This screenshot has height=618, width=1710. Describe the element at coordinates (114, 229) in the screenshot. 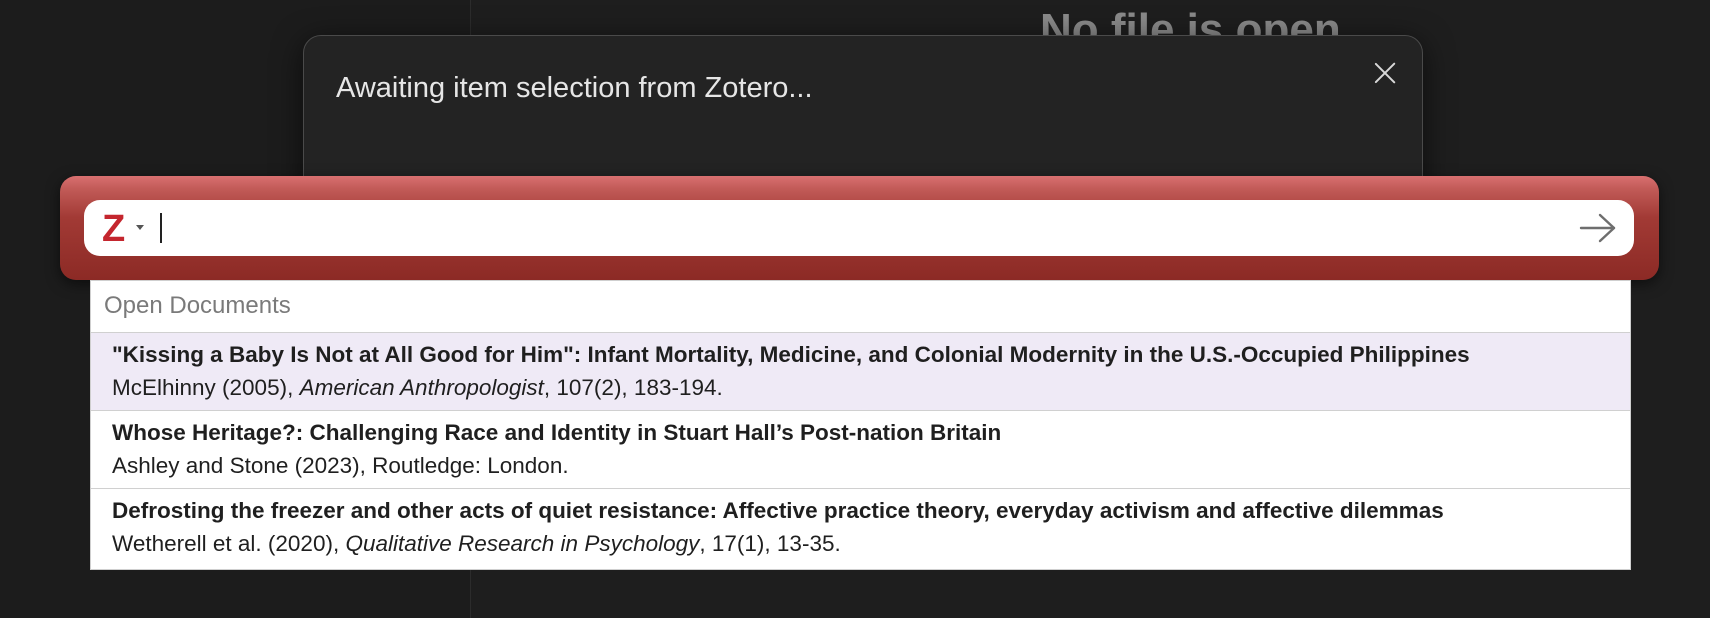

I see `zotero-z-icon: Z` at that location.